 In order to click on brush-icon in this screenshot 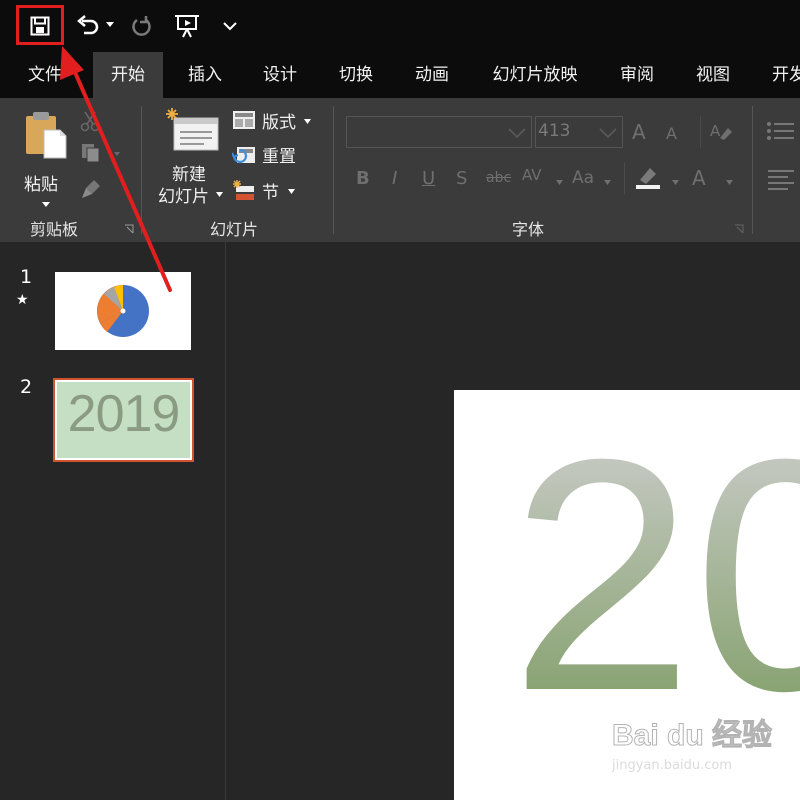, I will do `click(91, 189)`.